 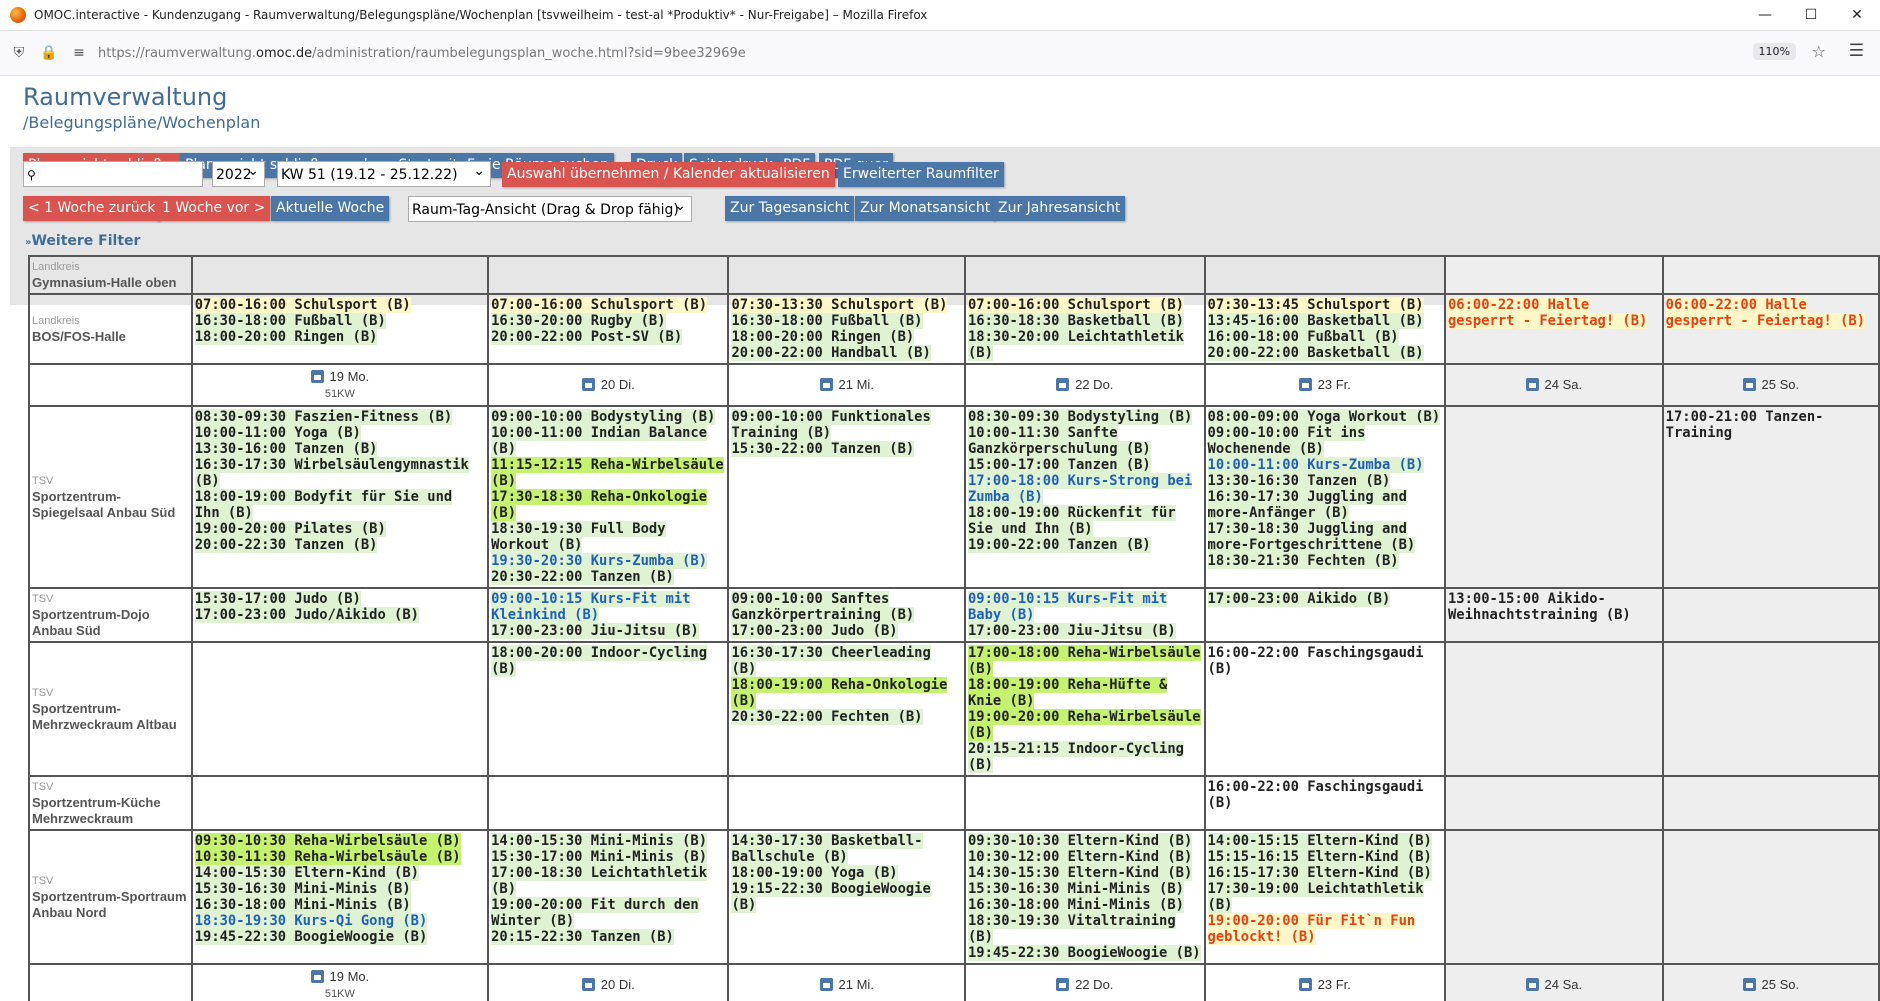 I want to click on booking-entry: 18:00-19:00 Reha-Onkologie (B), so click(x=839, y=693).